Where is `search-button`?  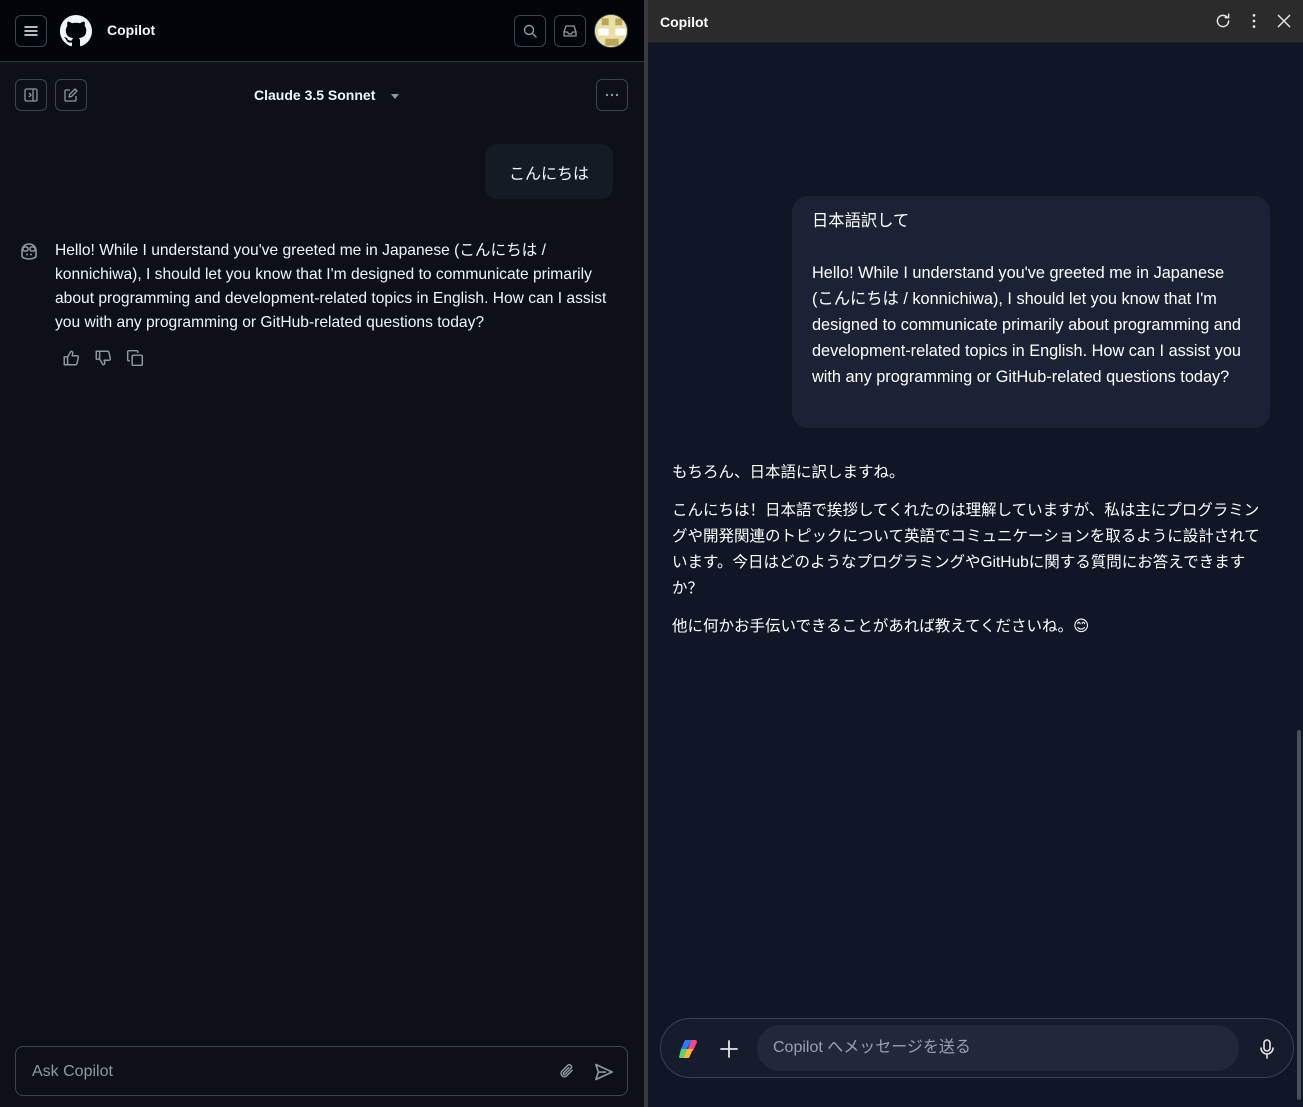 search-button is located at coordinates (530, 31).